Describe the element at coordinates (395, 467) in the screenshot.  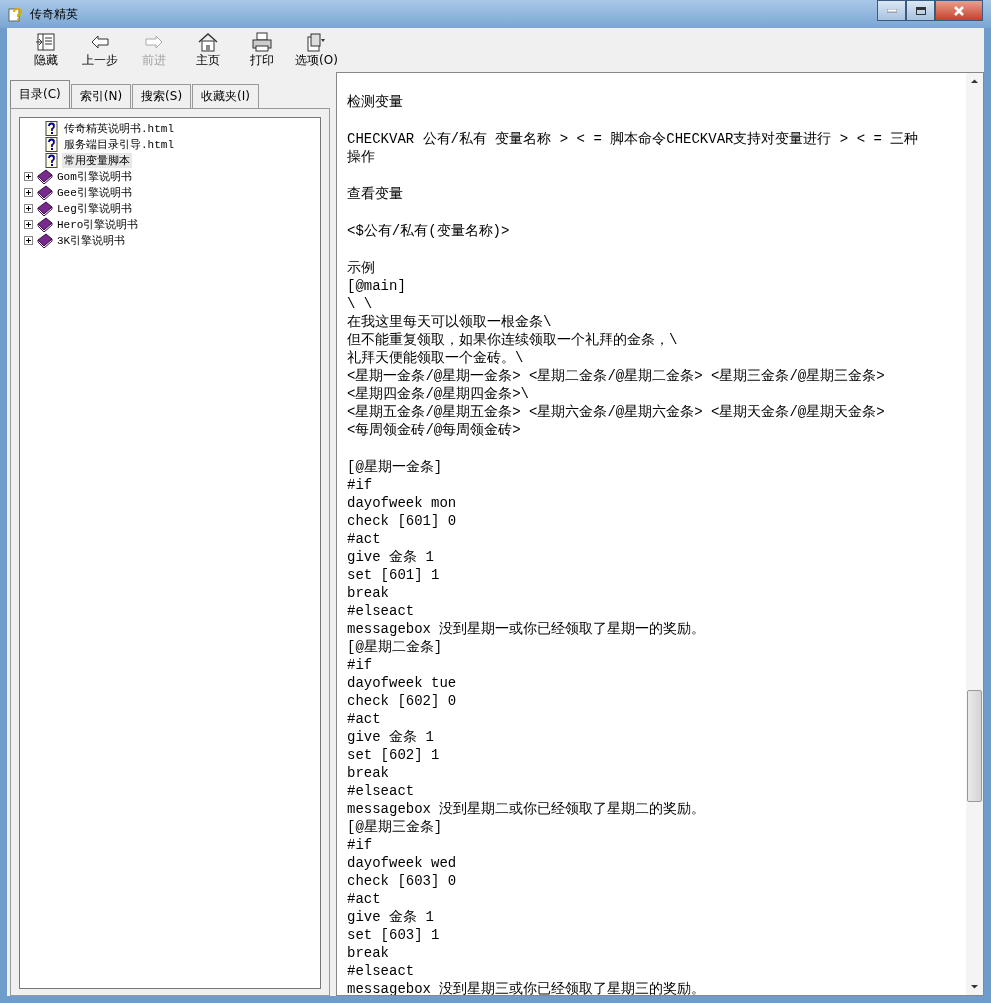
I see `text-line: [@星期一金条]` at that location.